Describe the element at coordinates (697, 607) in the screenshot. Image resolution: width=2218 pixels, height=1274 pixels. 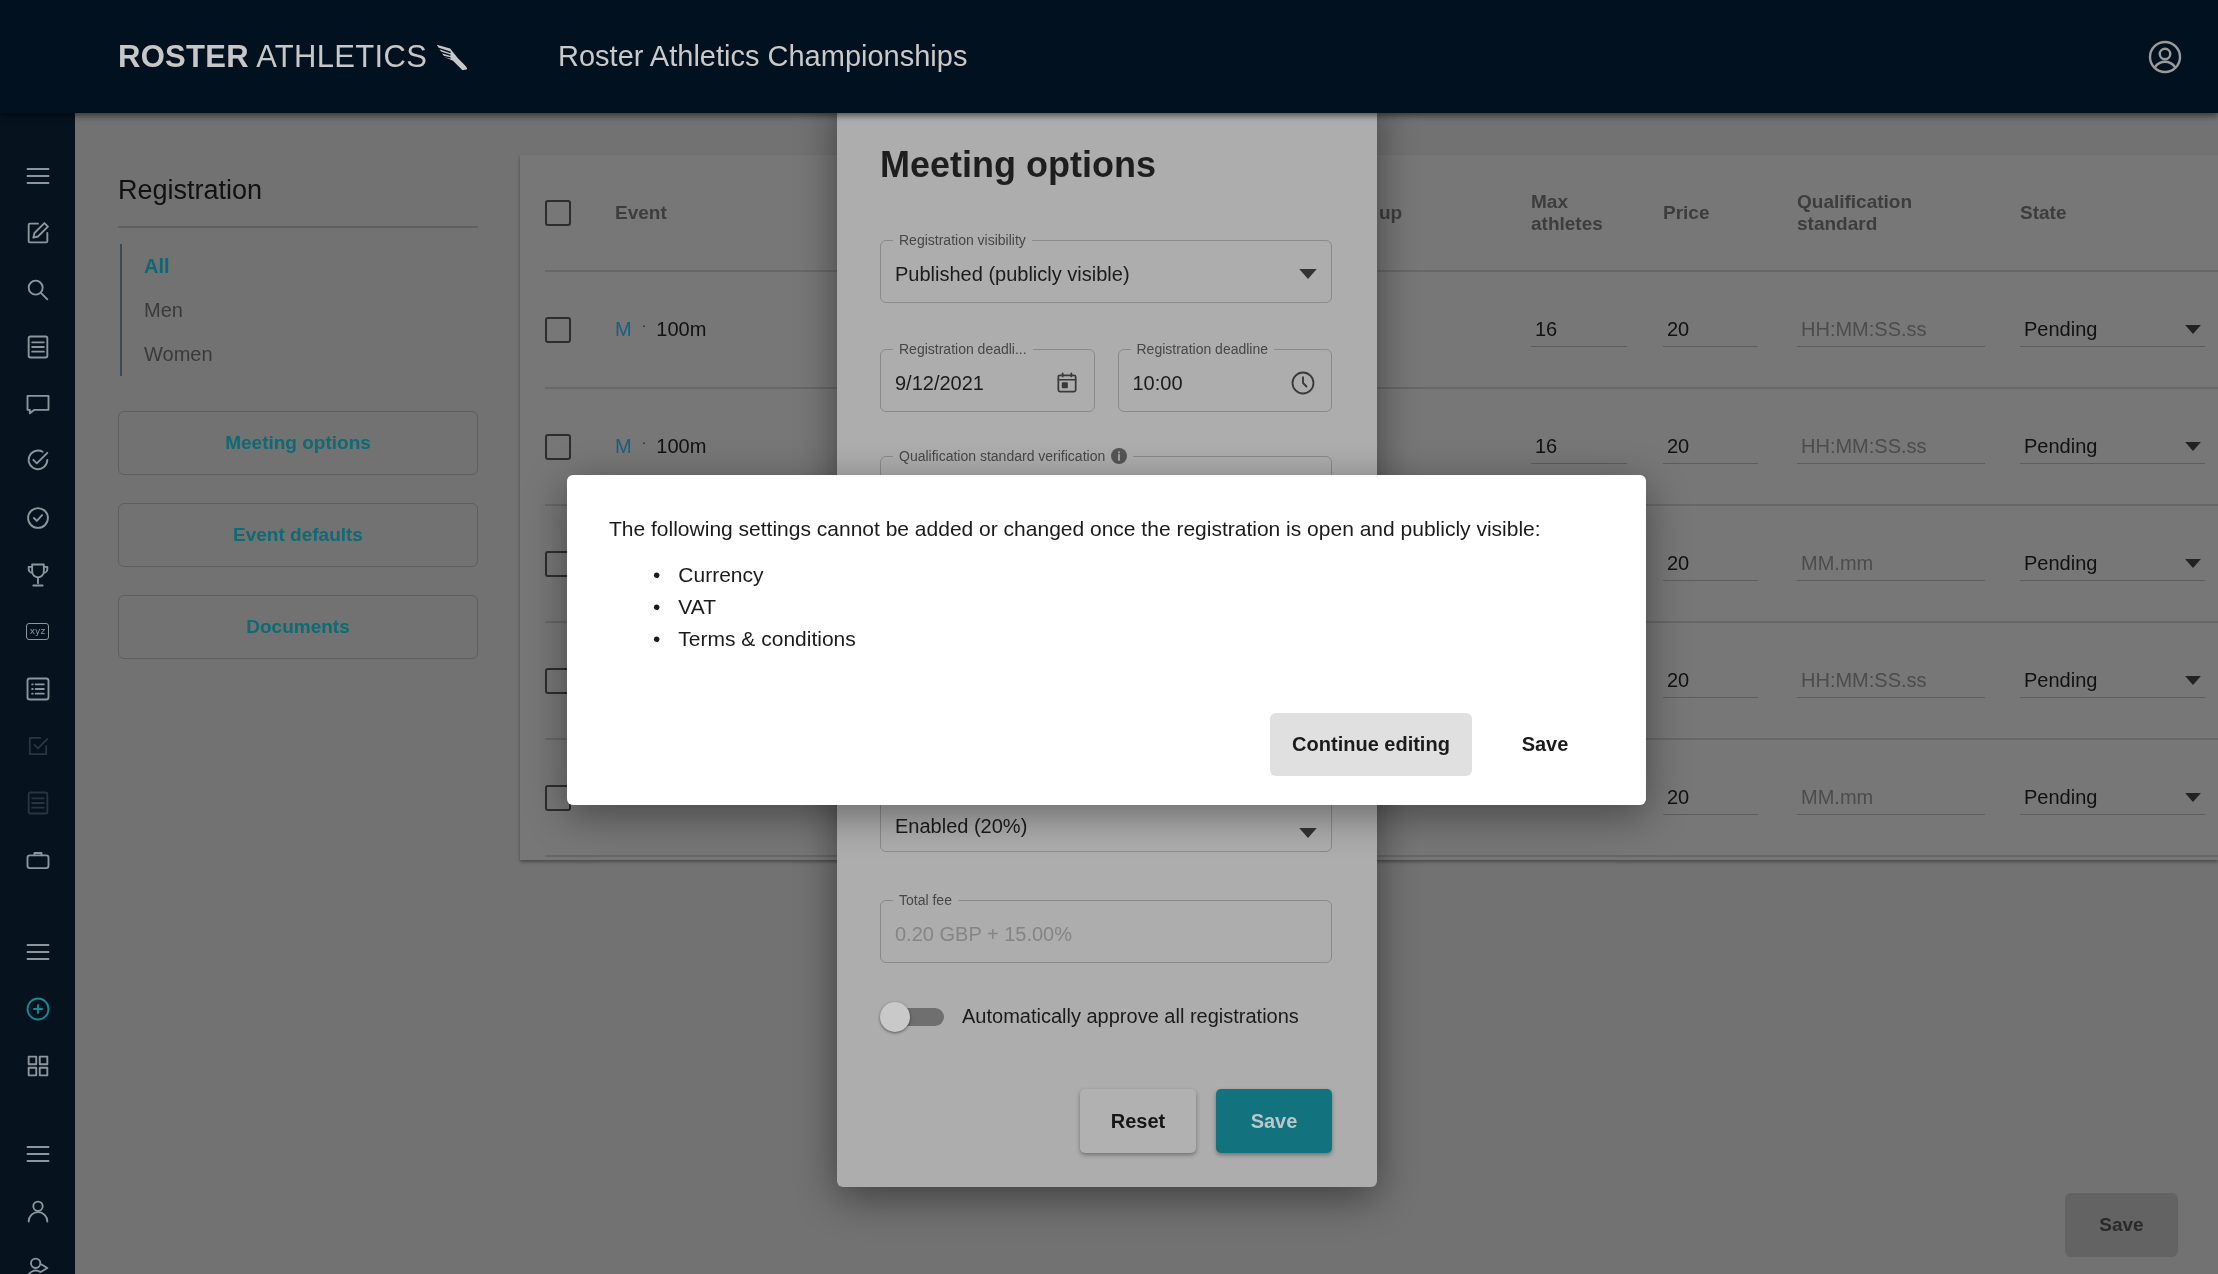
I see `list-item: VAT` at that location.